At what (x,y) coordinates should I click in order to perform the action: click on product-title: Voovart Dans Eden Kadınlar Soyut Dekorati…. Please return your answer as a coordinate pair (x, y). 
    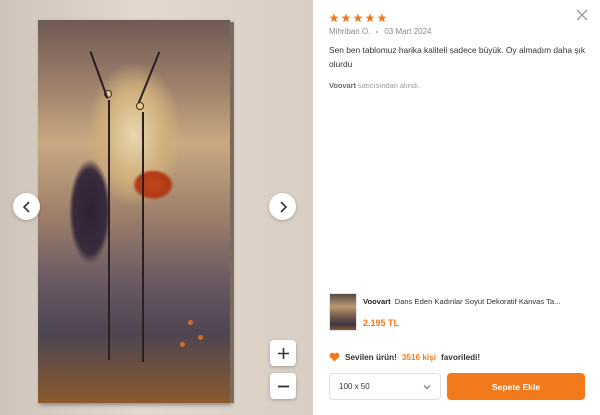
    Looking at the image, I should click on (477, 301).